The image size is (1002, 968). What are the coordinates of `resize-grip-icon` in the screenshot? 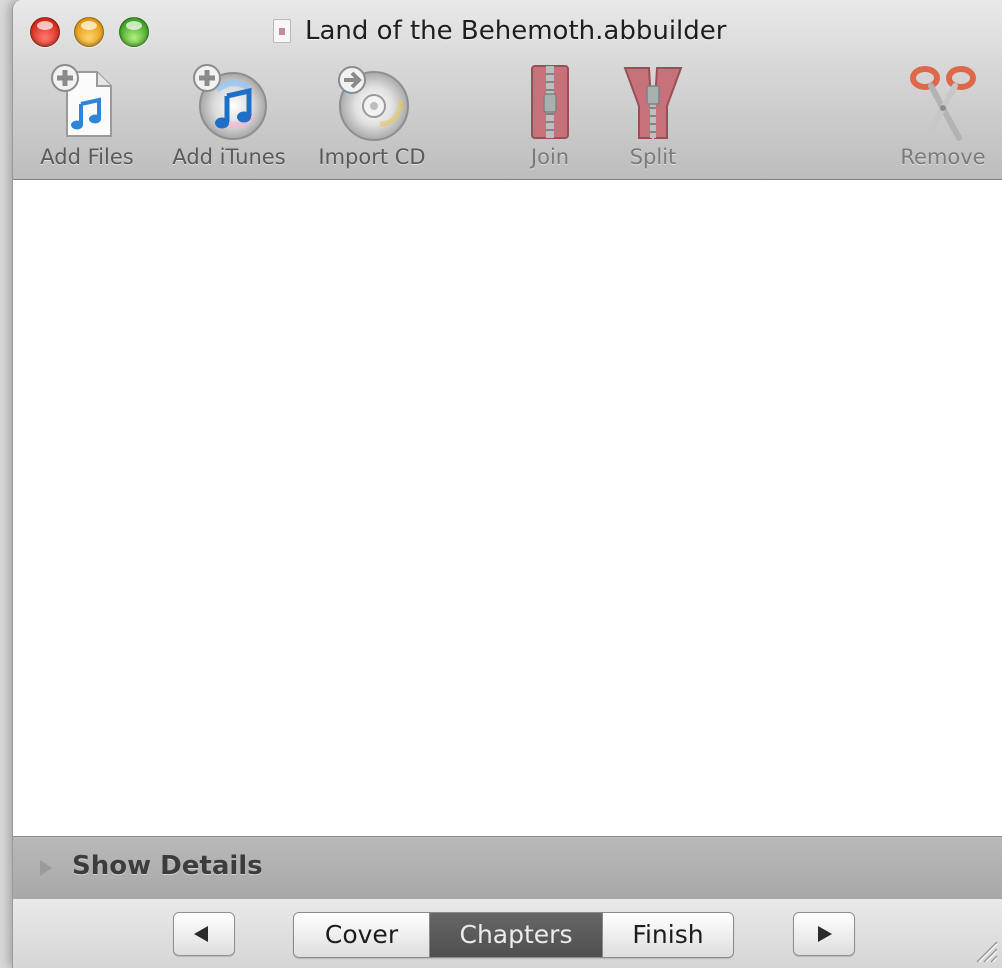 It's located at (984, 949).